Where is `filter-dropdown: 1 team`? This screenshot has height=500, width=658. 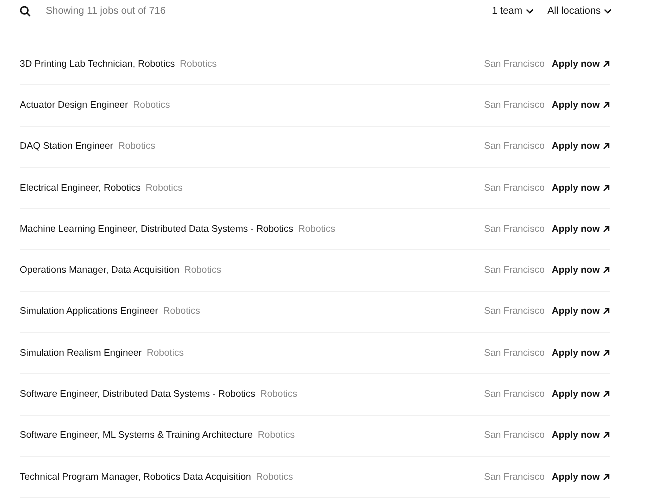 filter-dropdown: 1 team is located at coordinates (513, 11).